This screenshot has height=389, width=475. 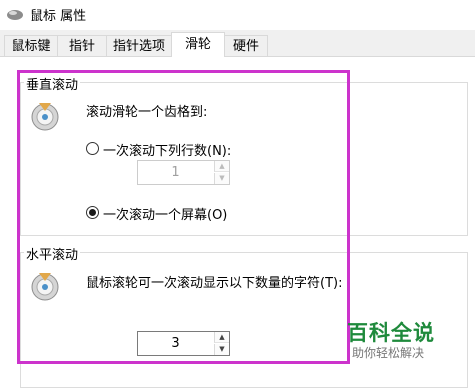 What do you see at coordinates (165, 213) in the screenshot?
I see `radio-scroll-screen-label: 一次滚动一个屏幕(O)` at bounding box center [165, 213].